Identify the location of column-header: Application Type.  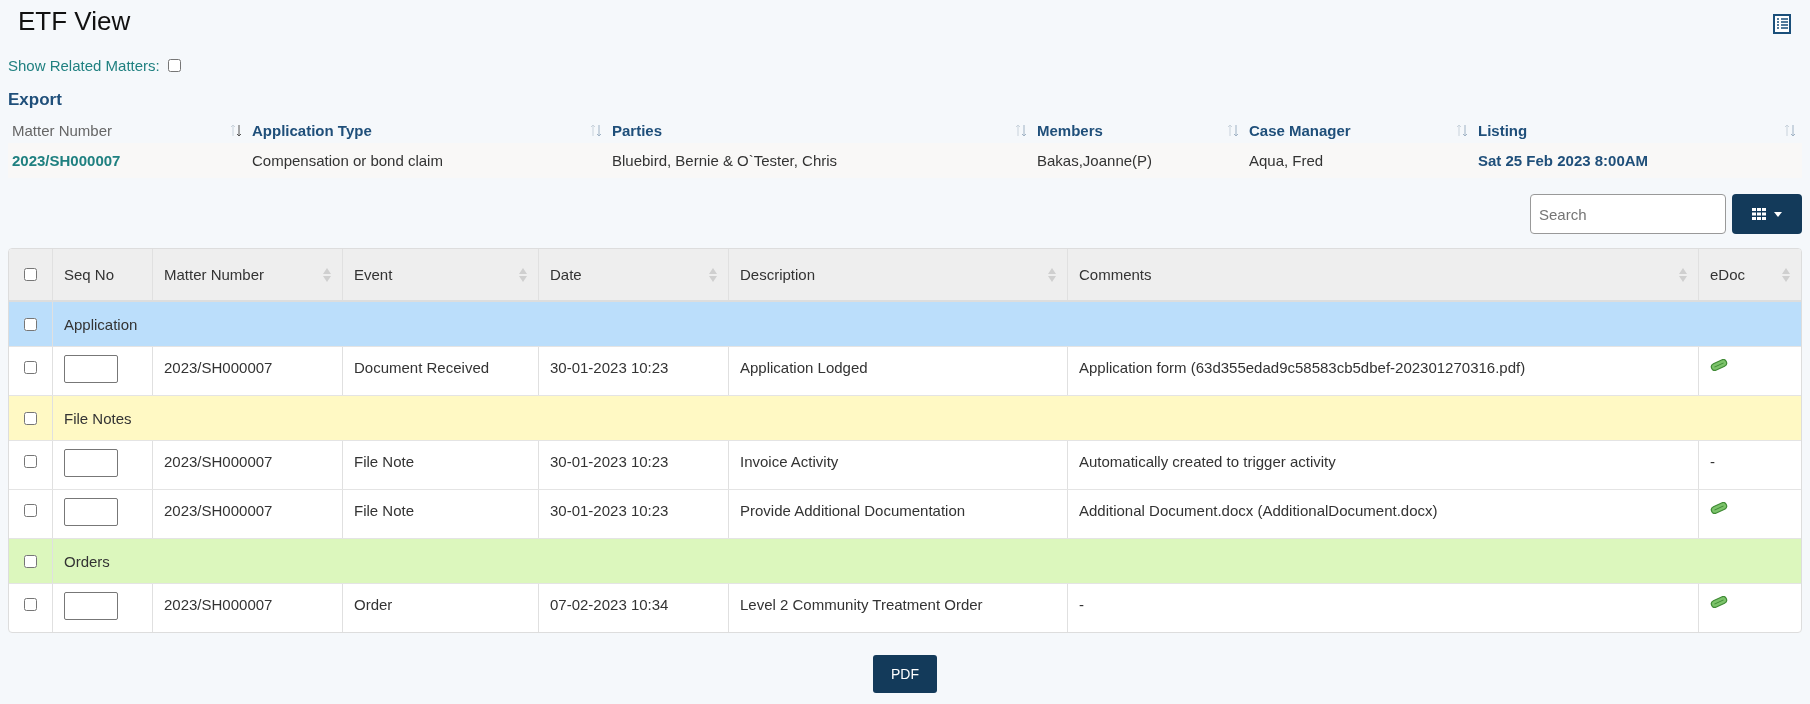
(312, 130).